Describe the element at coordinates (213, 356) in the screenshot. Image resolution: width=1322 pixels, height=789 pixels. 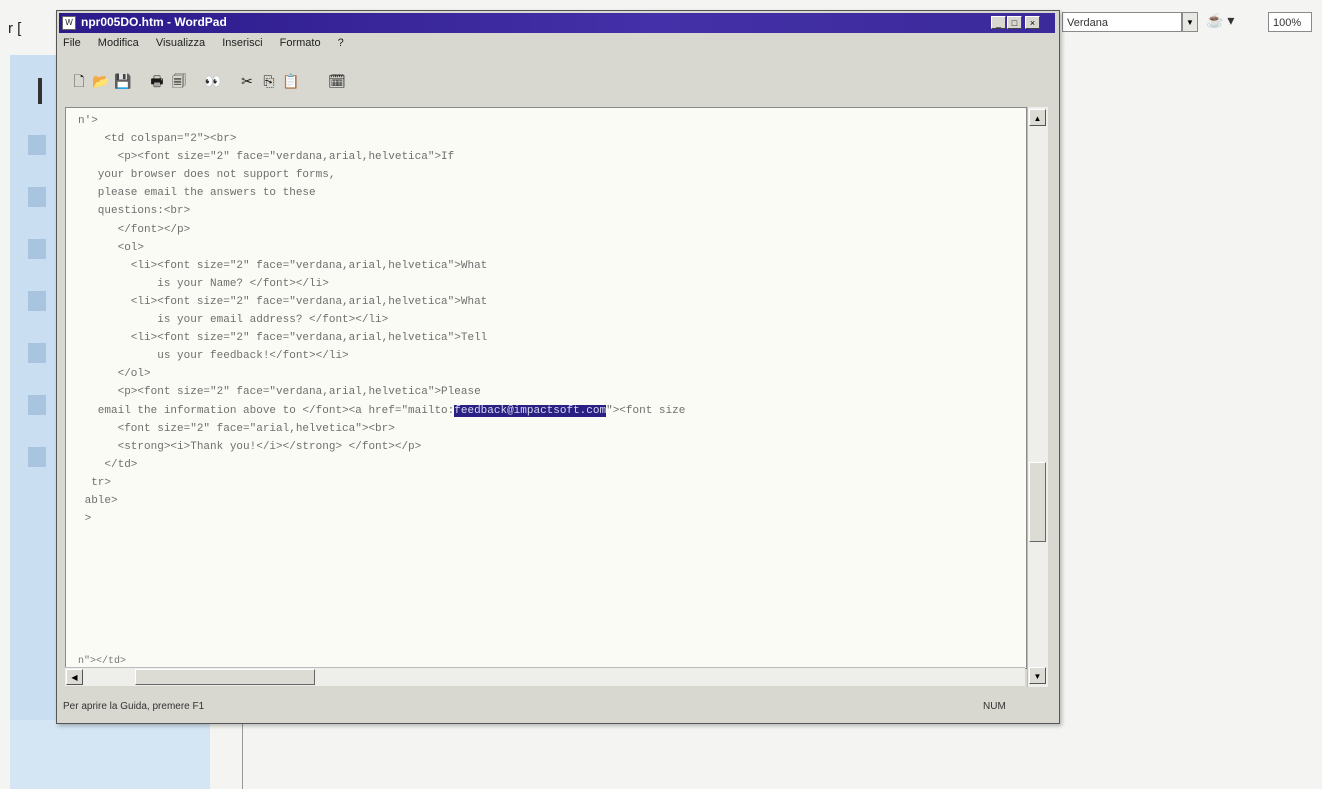
I see `code-line: us your feedback!</font></li>` at that location.